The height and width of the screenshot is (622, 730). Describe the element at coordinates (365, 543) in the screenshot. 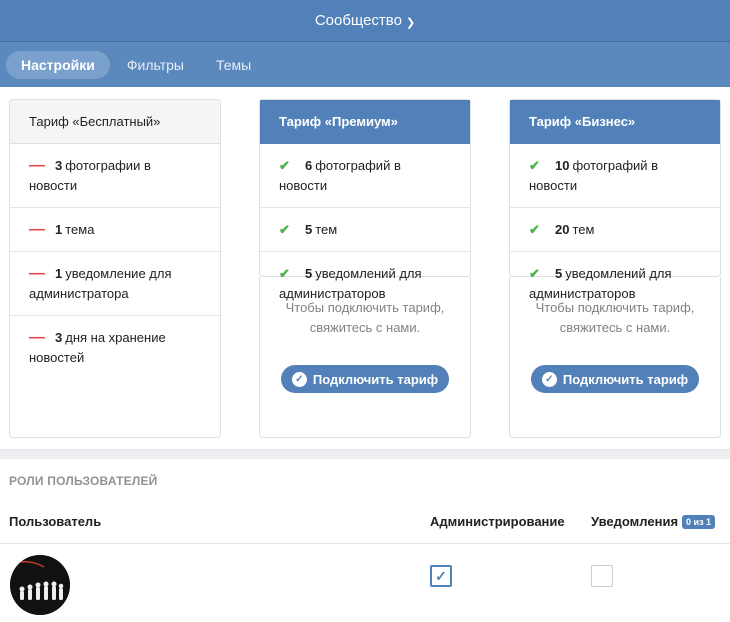

I see `header-divider` at that location.